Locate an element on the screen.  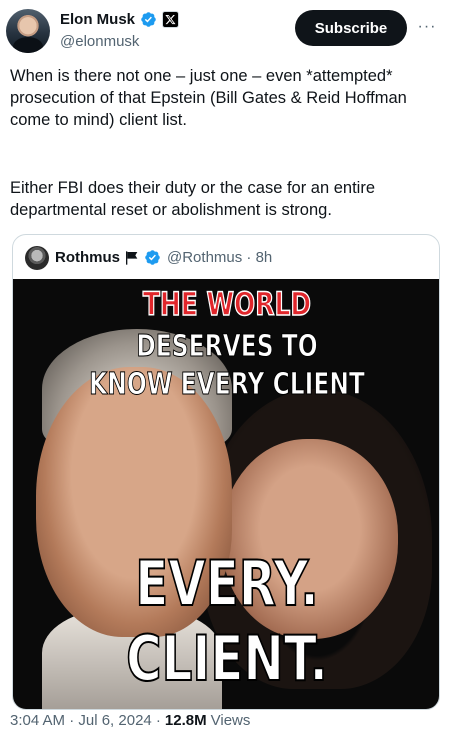
quoted-author-avatar is located at coordinates (37, 258).